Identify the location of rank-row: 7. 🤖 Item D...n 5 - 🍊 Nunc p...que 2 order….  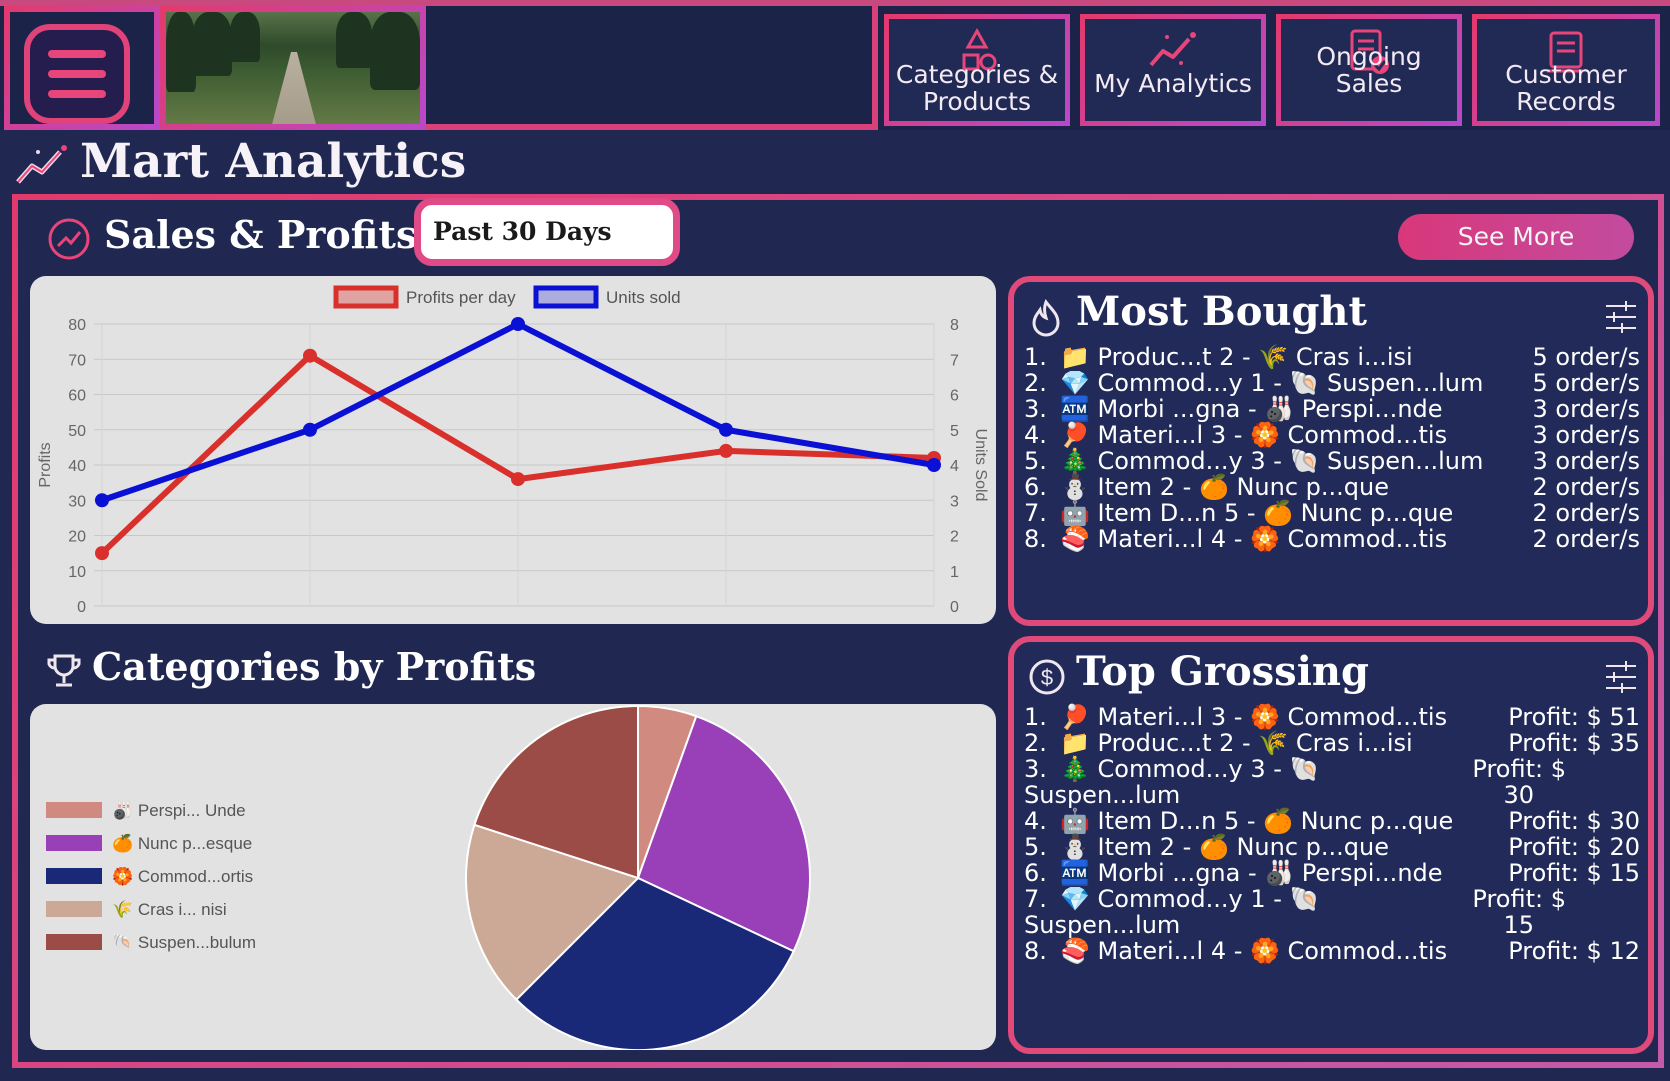
(1332, 513).